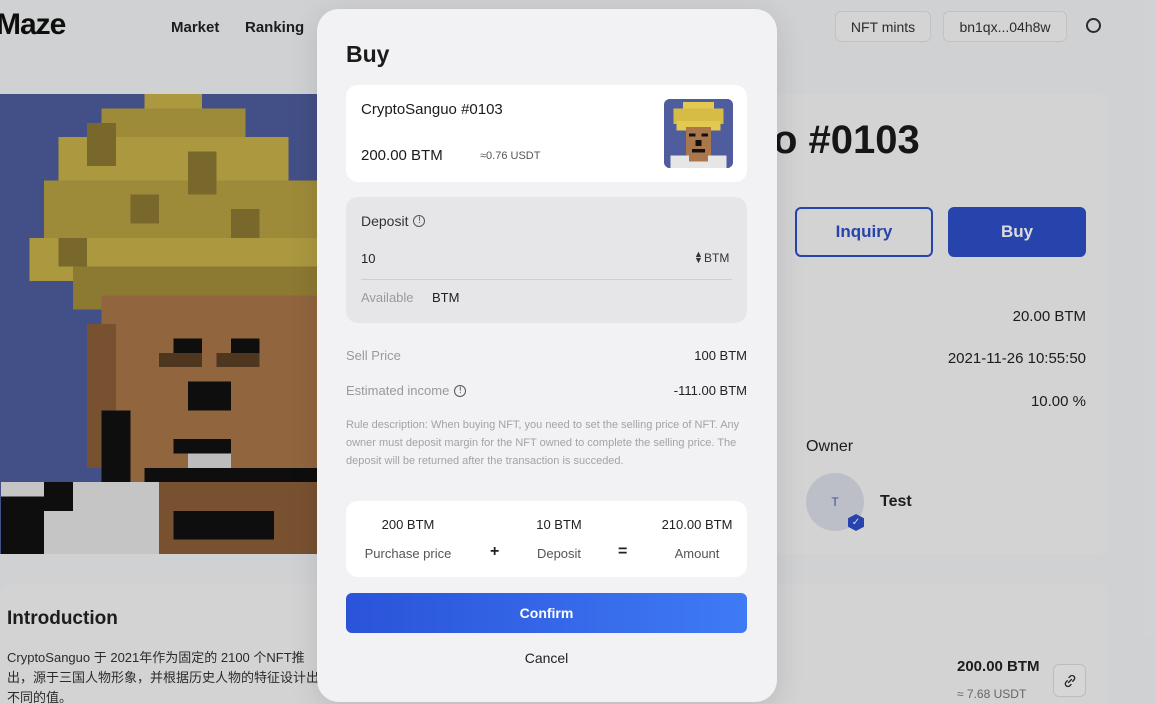 The width and height of the screenshot is (1156, 704). I want to click on cancel-button: Cancel, so click(546, 658).